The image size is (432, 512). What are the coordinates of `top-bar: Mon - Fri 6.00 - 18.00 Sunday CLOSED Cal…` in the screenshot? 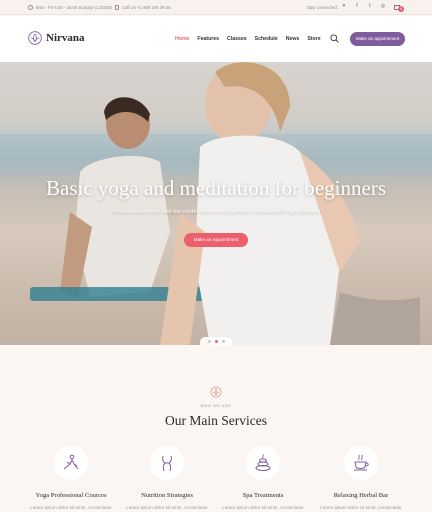 It's located at (216, 7).